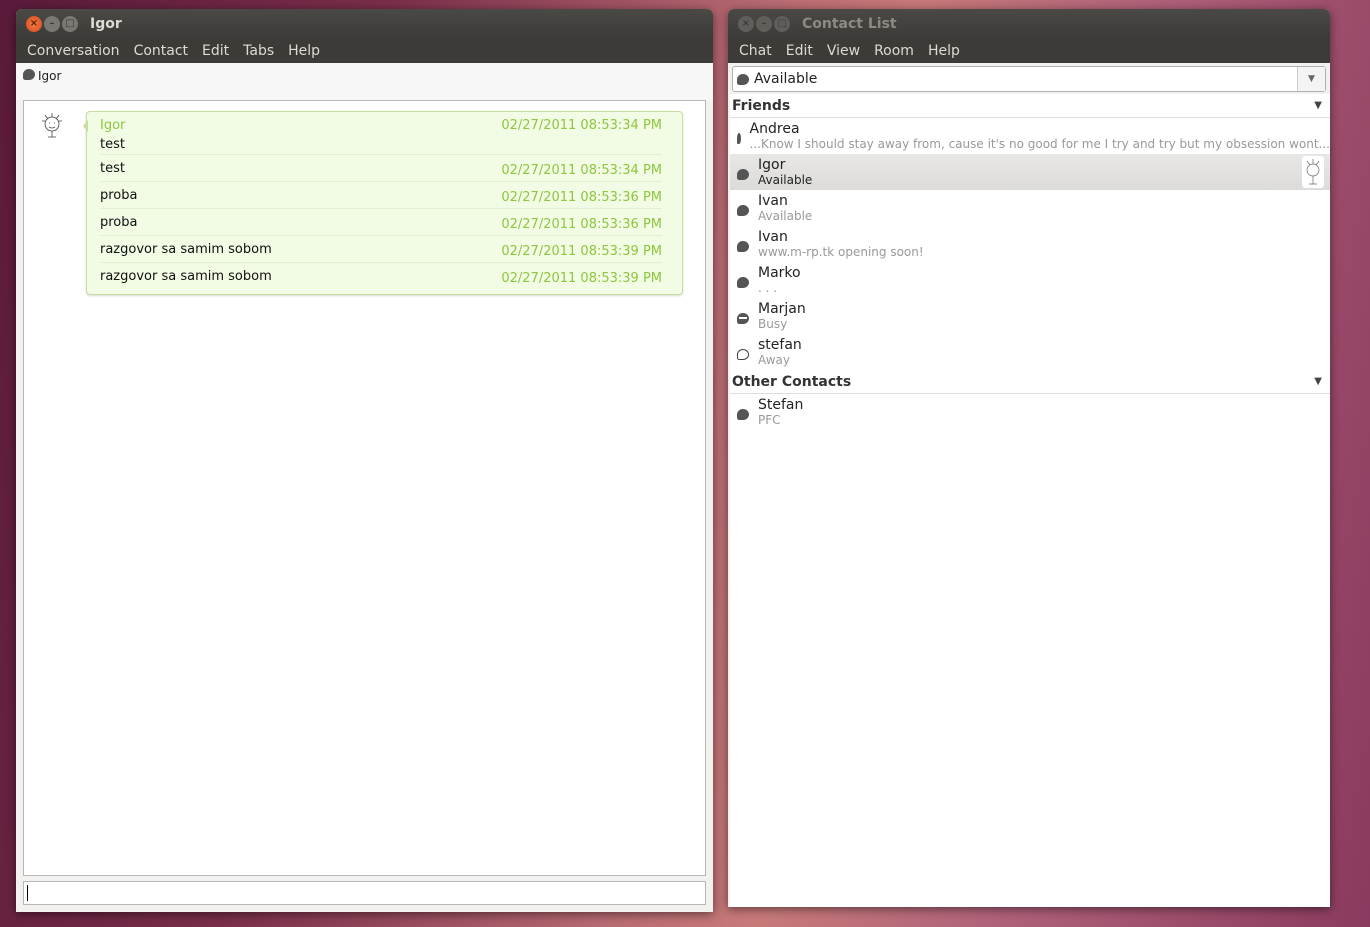 Image resolution: width=1370 pixels, height=927 pixels. Describe the element at coordinates (792, 381) in the screenshot. I see `group-name: Other Contacts` at that location.